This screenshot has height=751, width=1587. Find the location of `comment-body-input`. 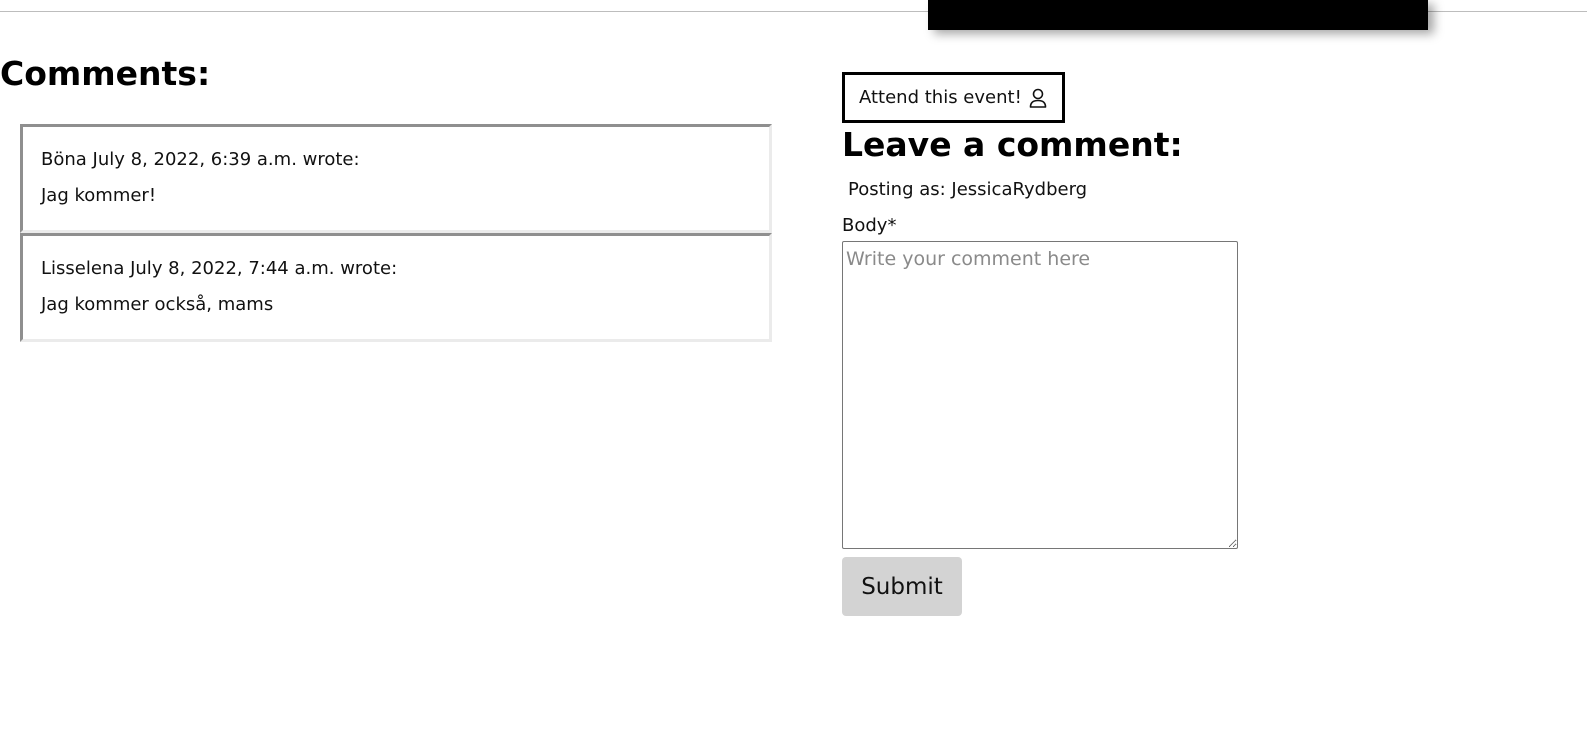

comment-body-input is located at coordinates (1040, 395).